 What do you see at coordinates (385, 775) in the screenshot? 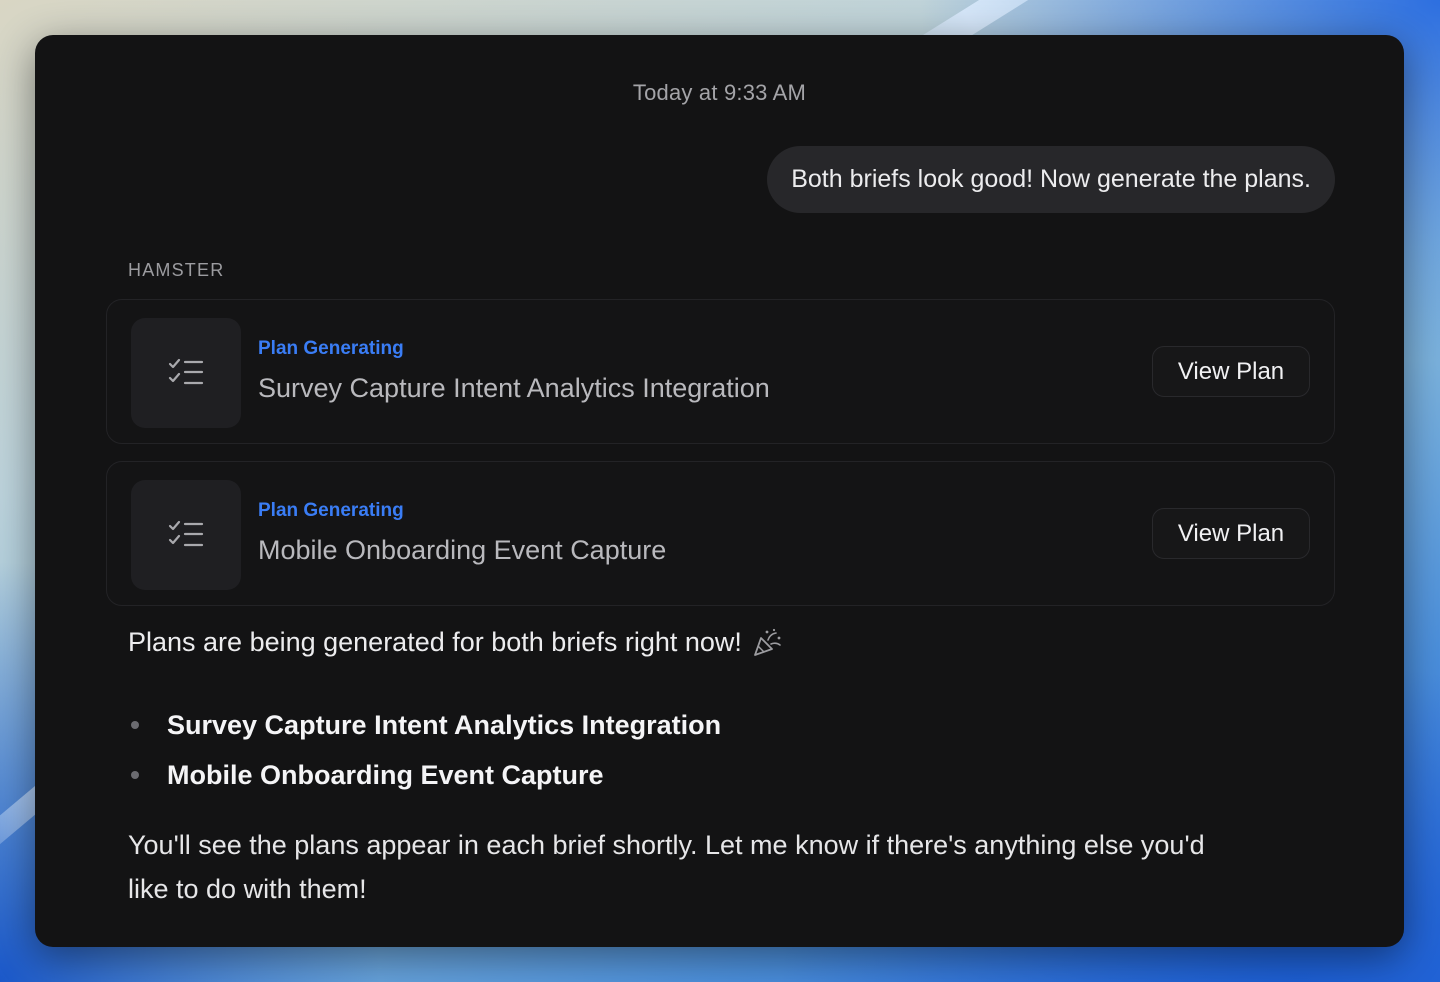
I see `list-item-text: Mobile Onboarding Event Capture` at bounding box center [385, 775].